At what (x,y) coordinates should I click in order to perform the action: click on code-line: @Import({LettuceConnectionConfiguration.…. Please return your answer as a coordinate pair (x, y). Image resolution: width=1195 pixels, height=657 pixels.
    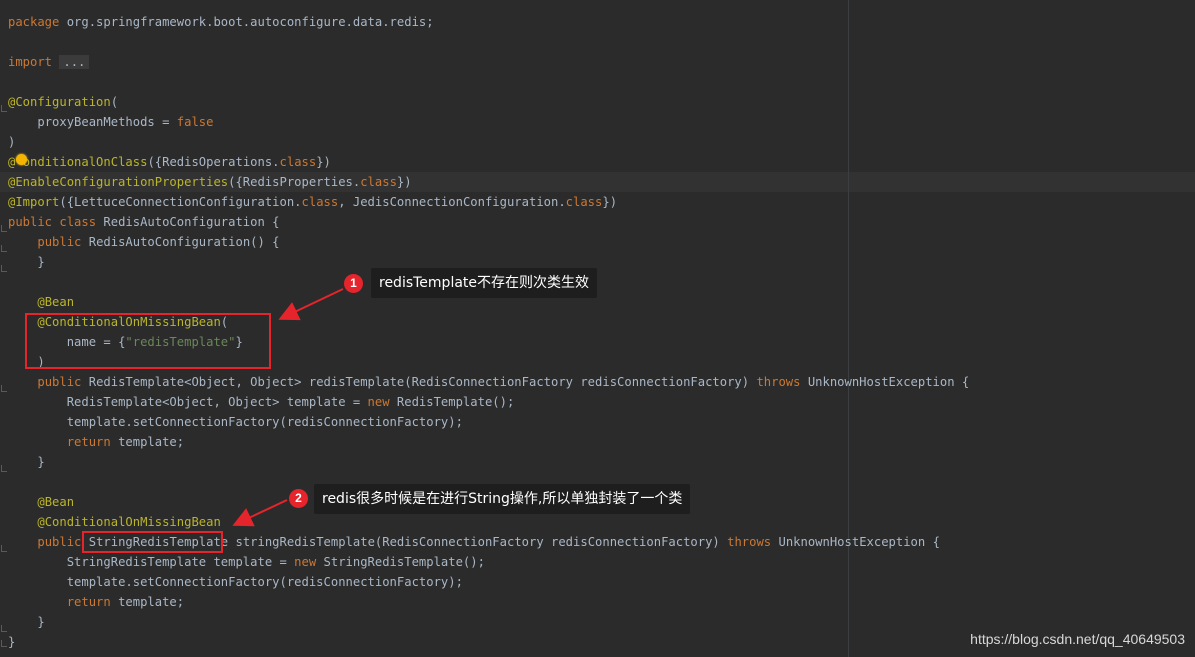
    Looking at the image, I should click on (313, 202).